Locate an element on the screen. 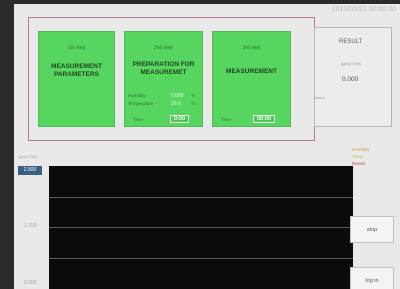 The height and width of the screenshot is (289, 400). step-1-label: 1st step is located at coordinates (76, 48).